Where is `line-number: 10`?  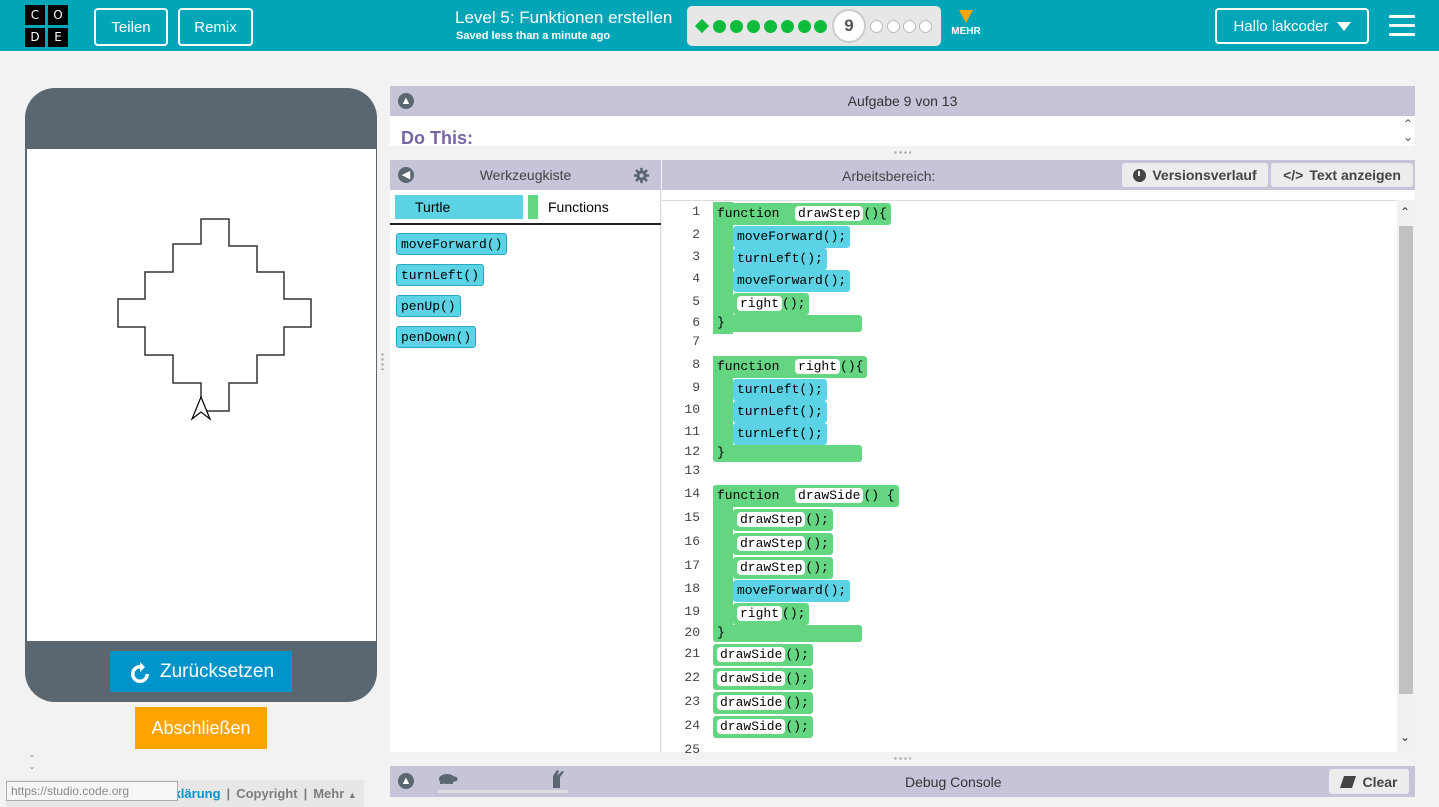 line-number: 10 is located at coordinates (692, 409).